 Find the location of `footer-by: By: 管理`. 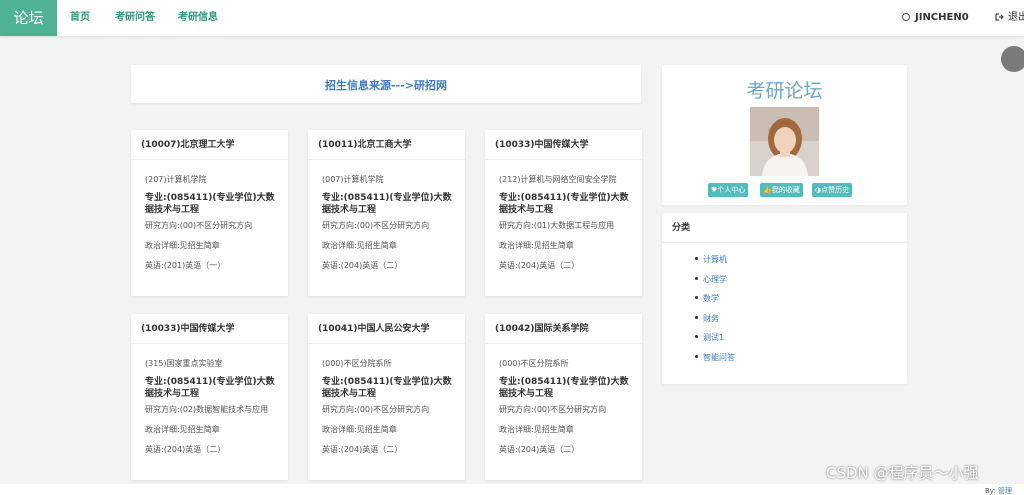

footer-by: By: 管理 is located at coordinates (998, 490).